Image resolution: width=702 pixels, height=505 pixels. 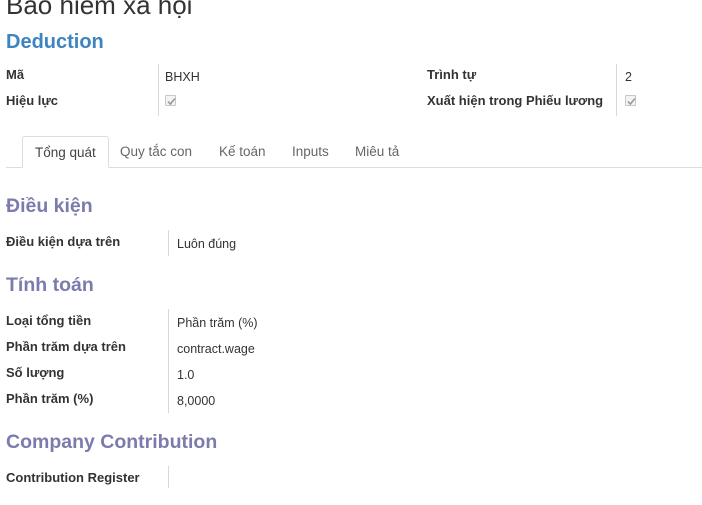 I want to click on sequence-label: Trình tự, so click(x=452, y=74).